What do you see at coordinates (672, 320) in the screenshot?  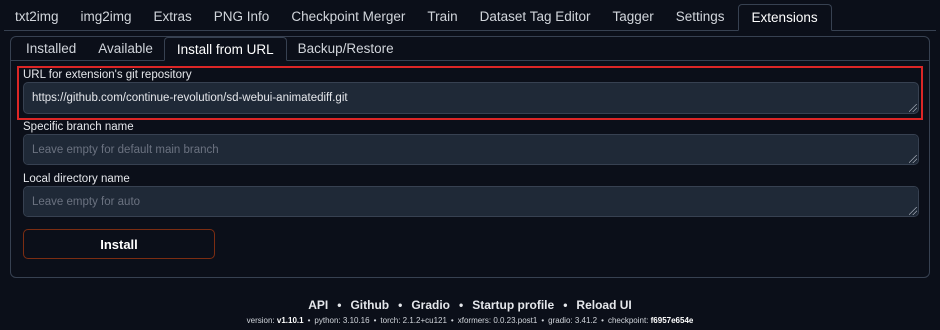 I see `checkpoint-value: f6957e654e` at bounding box center [672, 320].